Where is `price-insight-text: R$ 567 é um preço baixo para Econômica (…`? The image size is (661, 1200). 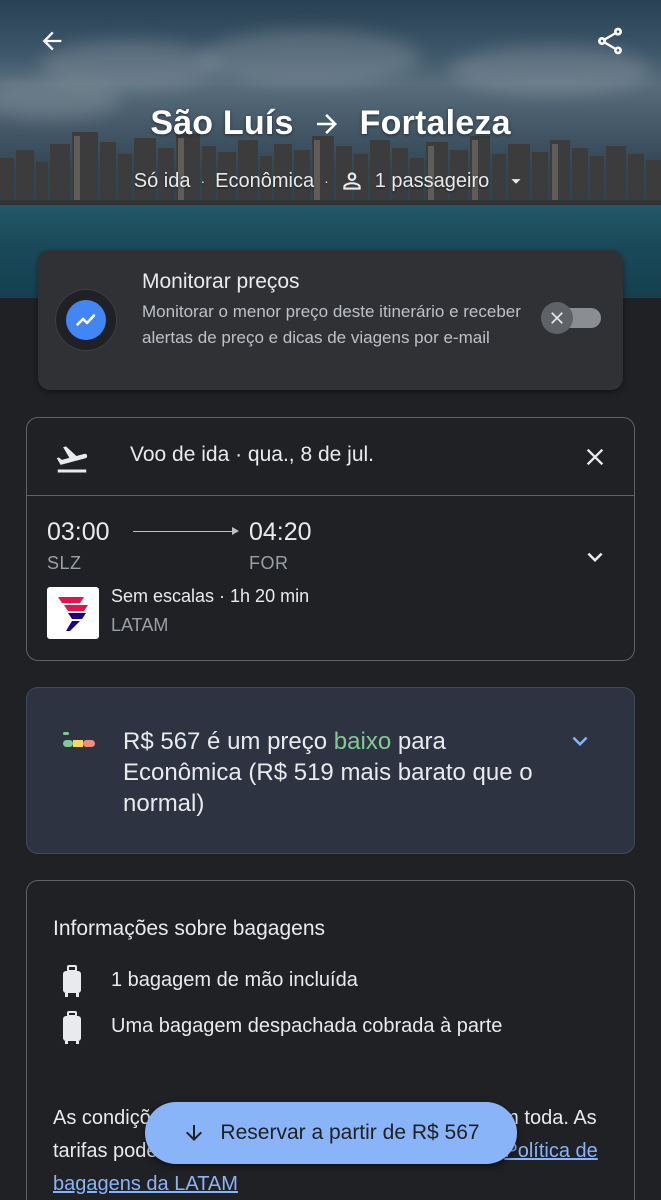 price-insight-text: R$ 567 é um preço baixo para Econômica (… is located at coordinates (333, 772).